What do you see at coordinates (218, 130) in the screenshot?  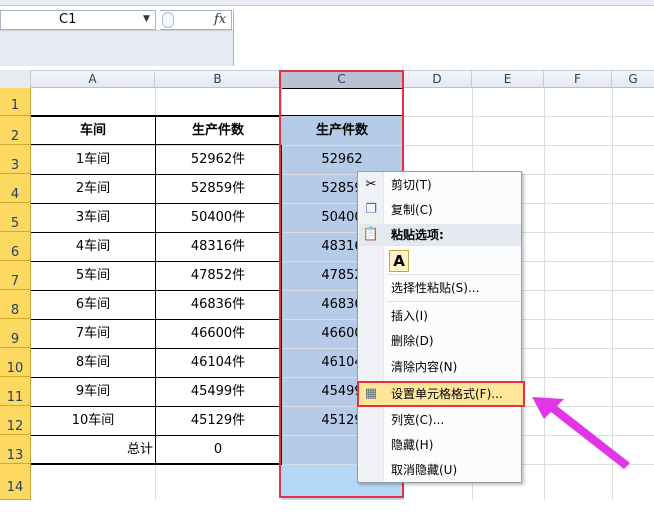 I see `table-header-quantity: 生产件数` at bounding box center [218, 130].